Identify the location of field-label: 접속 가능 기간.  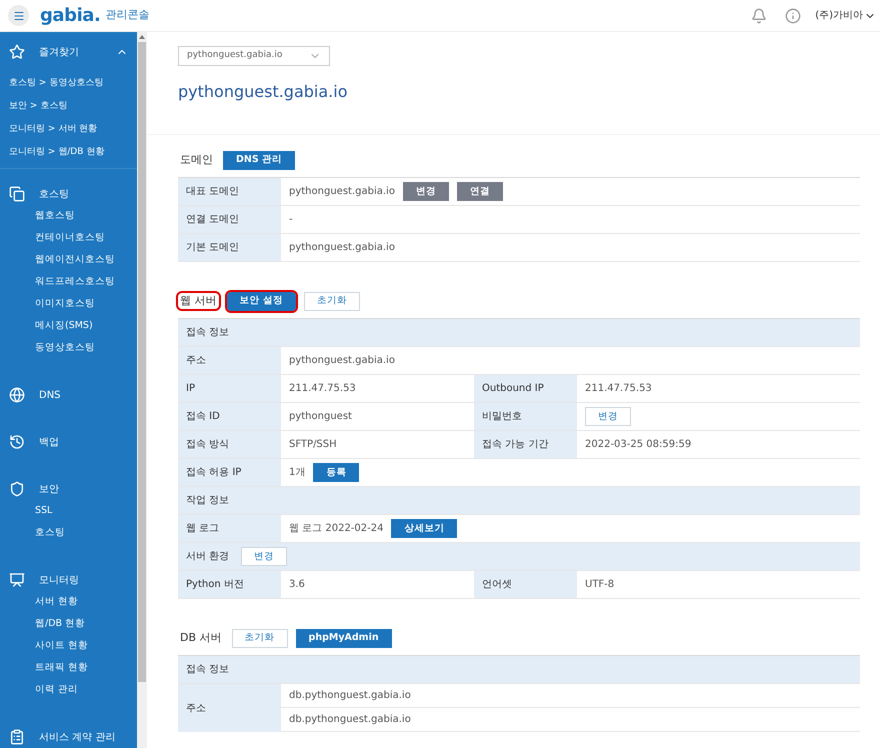
(525, 444).